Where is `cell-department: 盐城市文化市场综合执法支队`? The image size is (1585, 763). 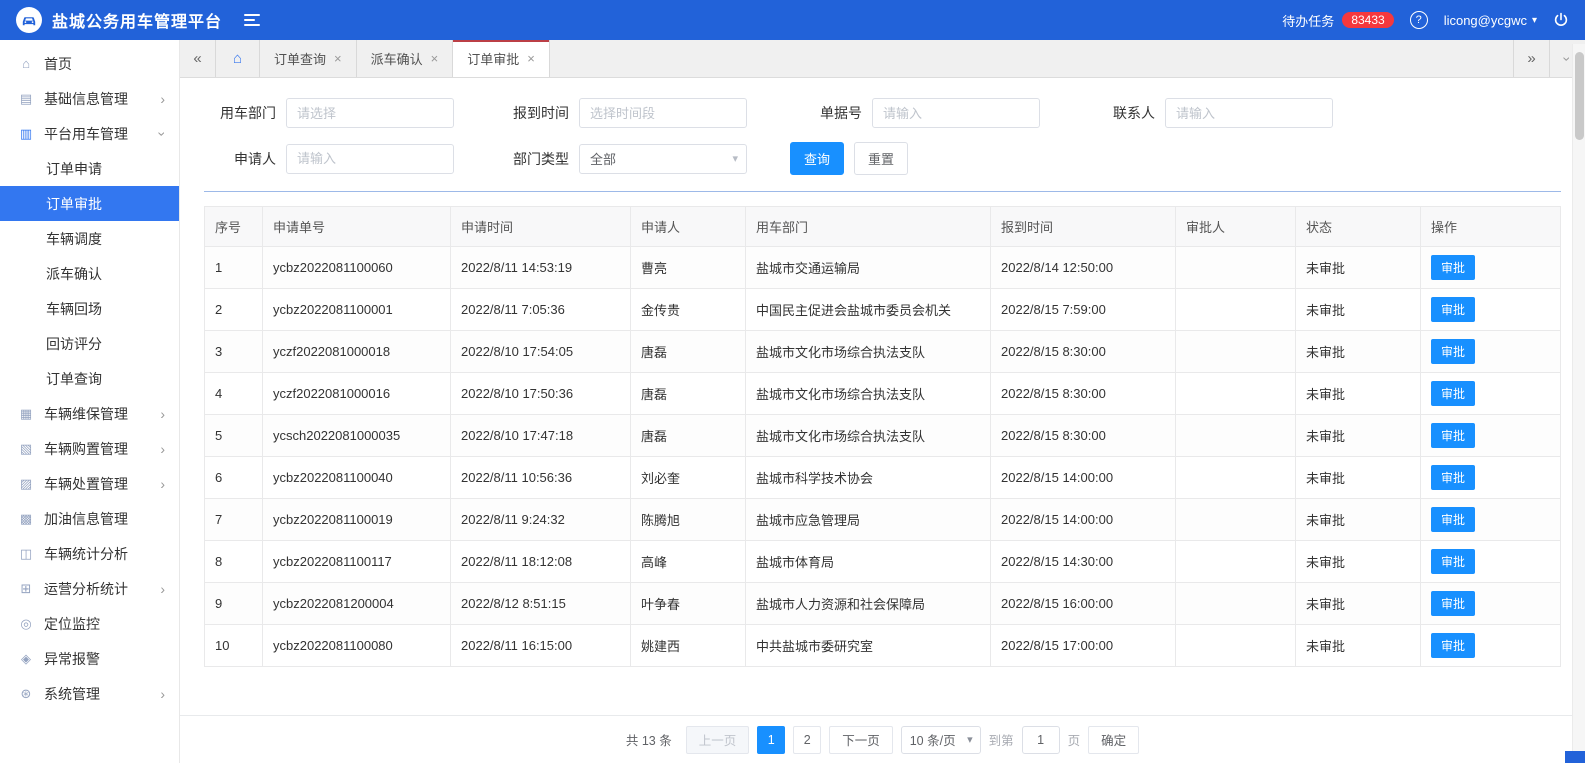
cell-department: 盐城市文化市场综合执法支队 is located at coordinates (868, 393).